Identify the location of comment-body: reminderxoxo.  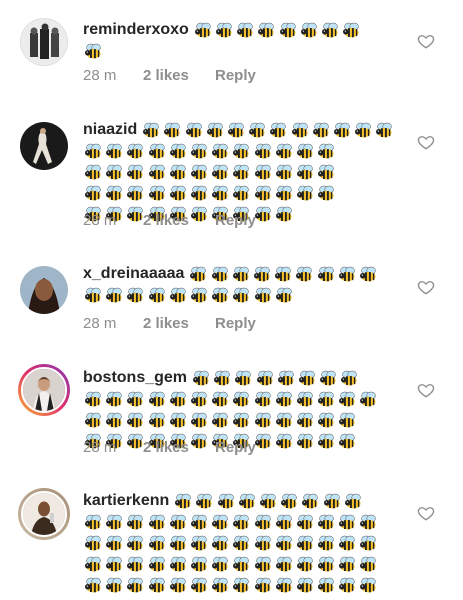
(238, 40).